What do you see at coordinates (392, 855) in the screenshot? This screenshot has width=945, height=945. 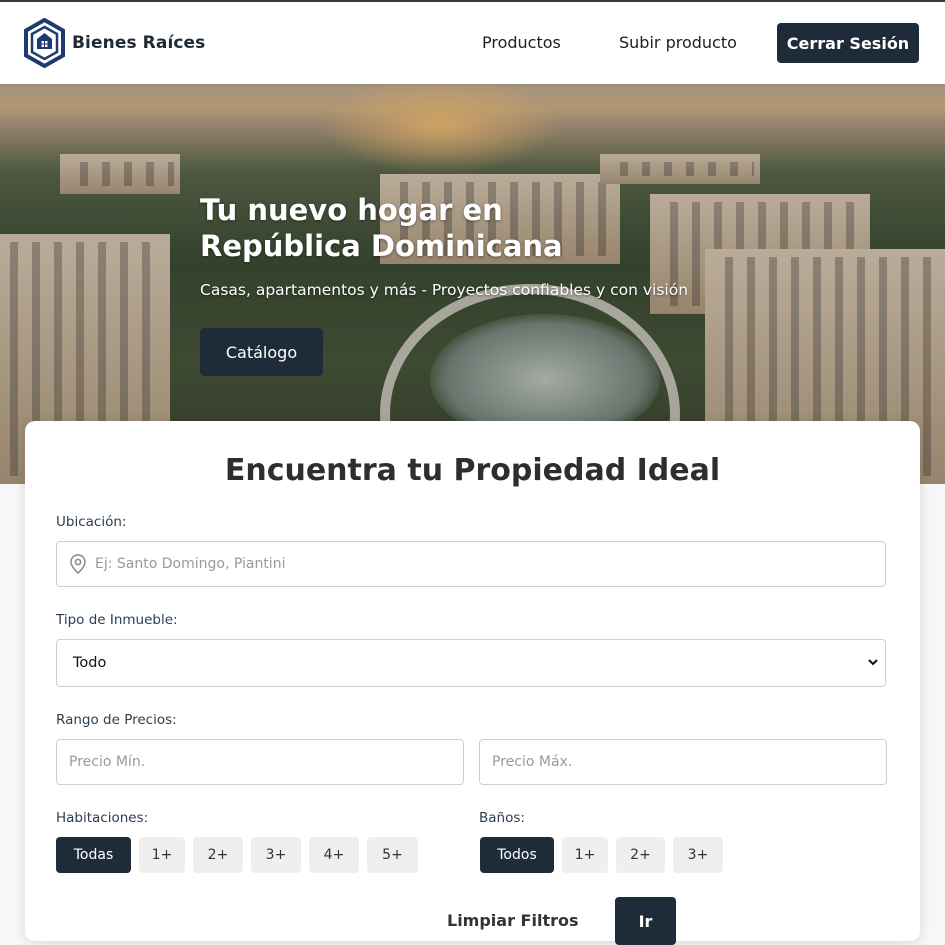 I see `rooms-option-5: 5+` at bounding box center [392, 855].